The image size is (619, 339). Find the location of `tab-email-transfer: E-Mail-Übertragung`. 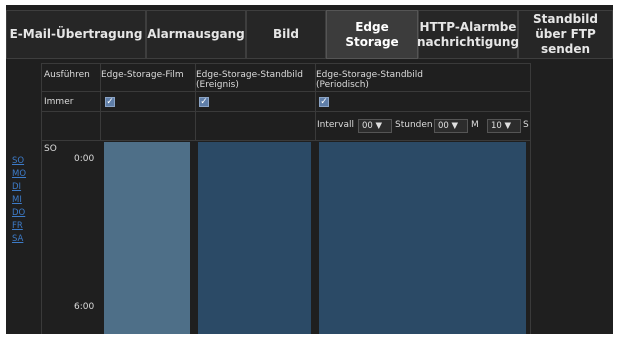

tab-email-transfer: E-Mail-Übertragung is located at coordinates (76, 34).